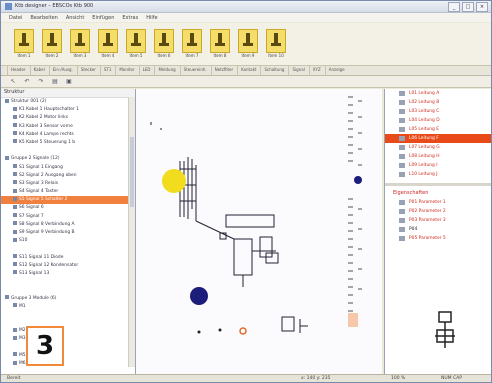  What do you see at coordinates (43, 18) in the screenshot?
I see `menu-item: Bearbeiten` at bounding box center [43, 18].